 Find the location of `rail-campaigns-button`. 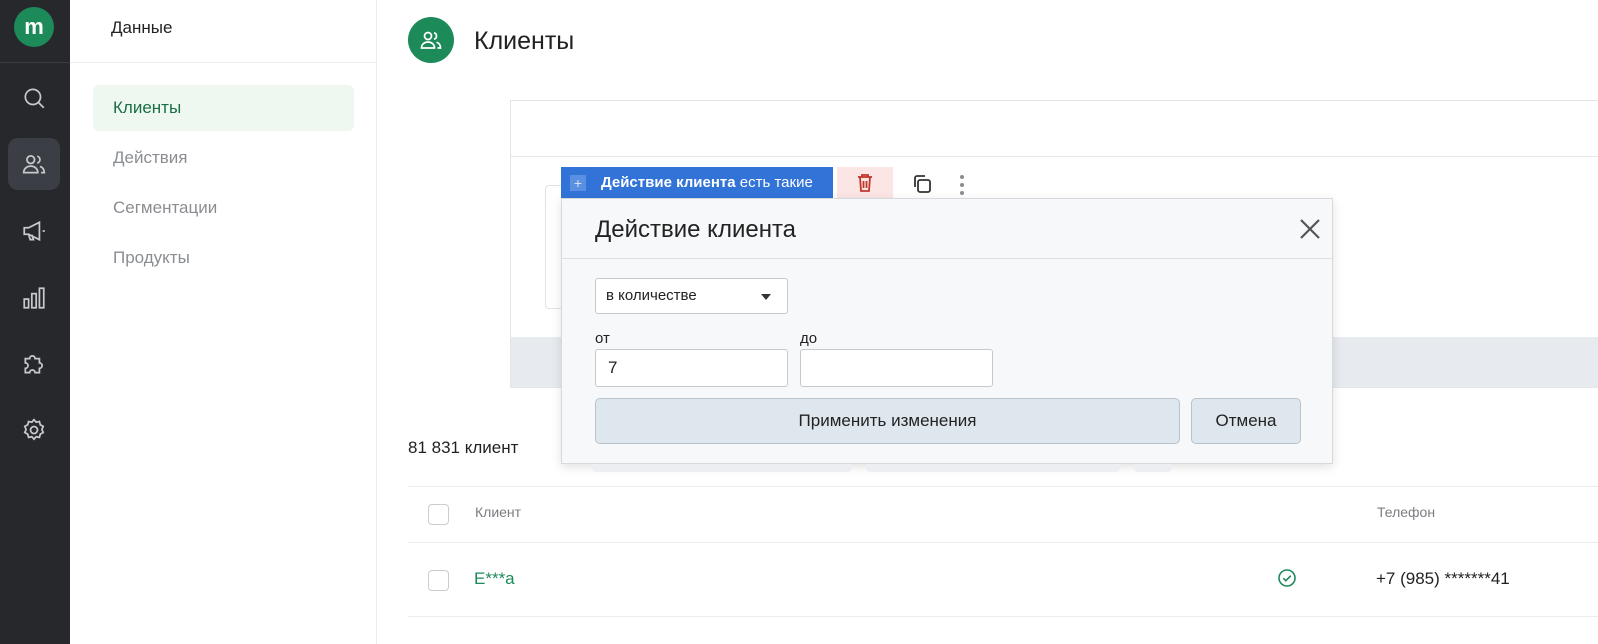

rail-campaigns-button is located at coordinates (34, 231).